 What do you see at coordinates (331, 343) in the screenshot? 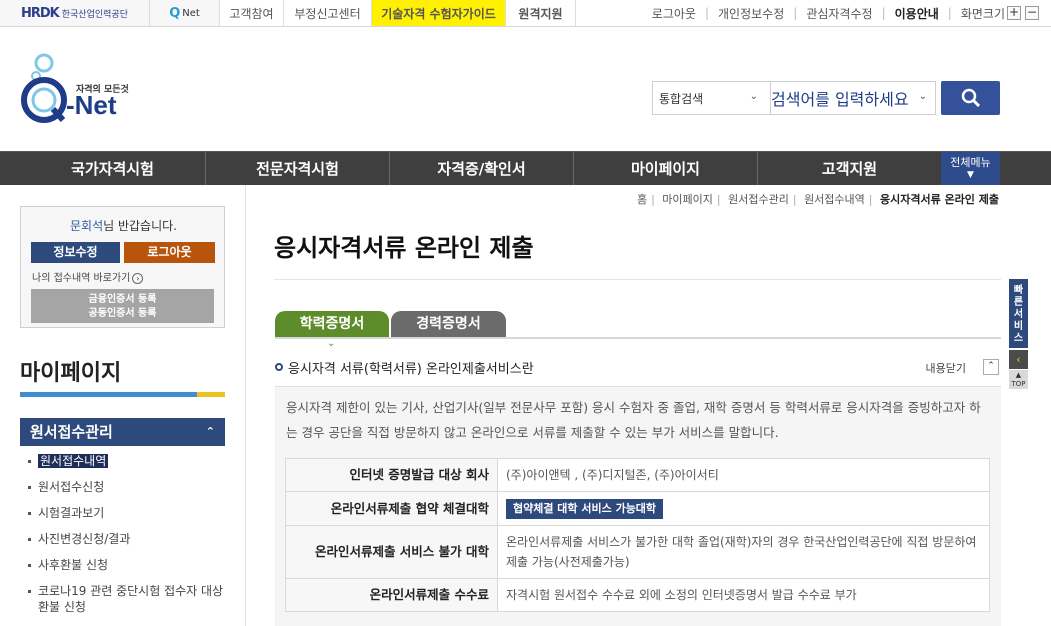
I see `tab-indicator-icon: ⌄` at bounding box center [331, 343].